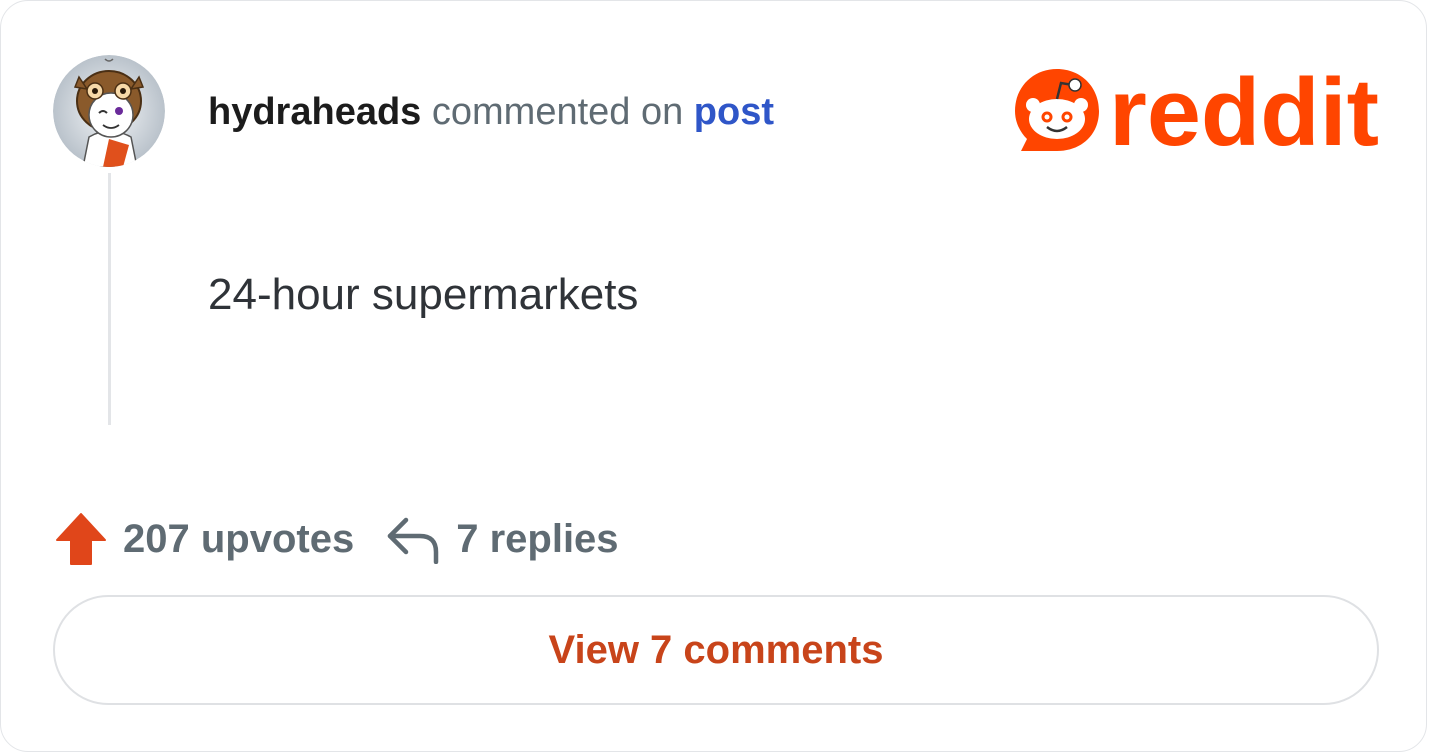 The height and width of the screenshot is (754, 1429). I want to click on reddit-wordmark-logo: reddit, so click(1197, 112).